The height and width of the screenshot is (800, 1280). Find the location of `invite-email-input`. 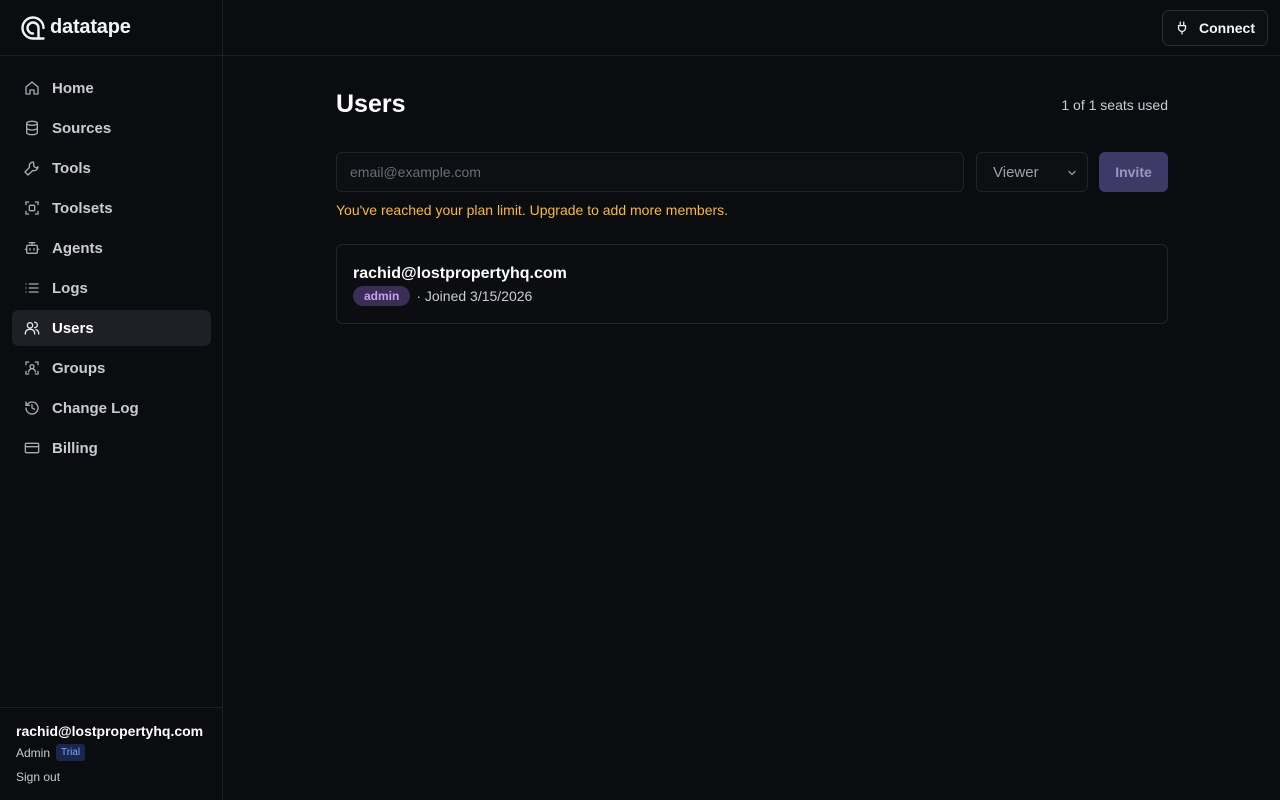

invite-email-input is located at coordinates (650, 172).